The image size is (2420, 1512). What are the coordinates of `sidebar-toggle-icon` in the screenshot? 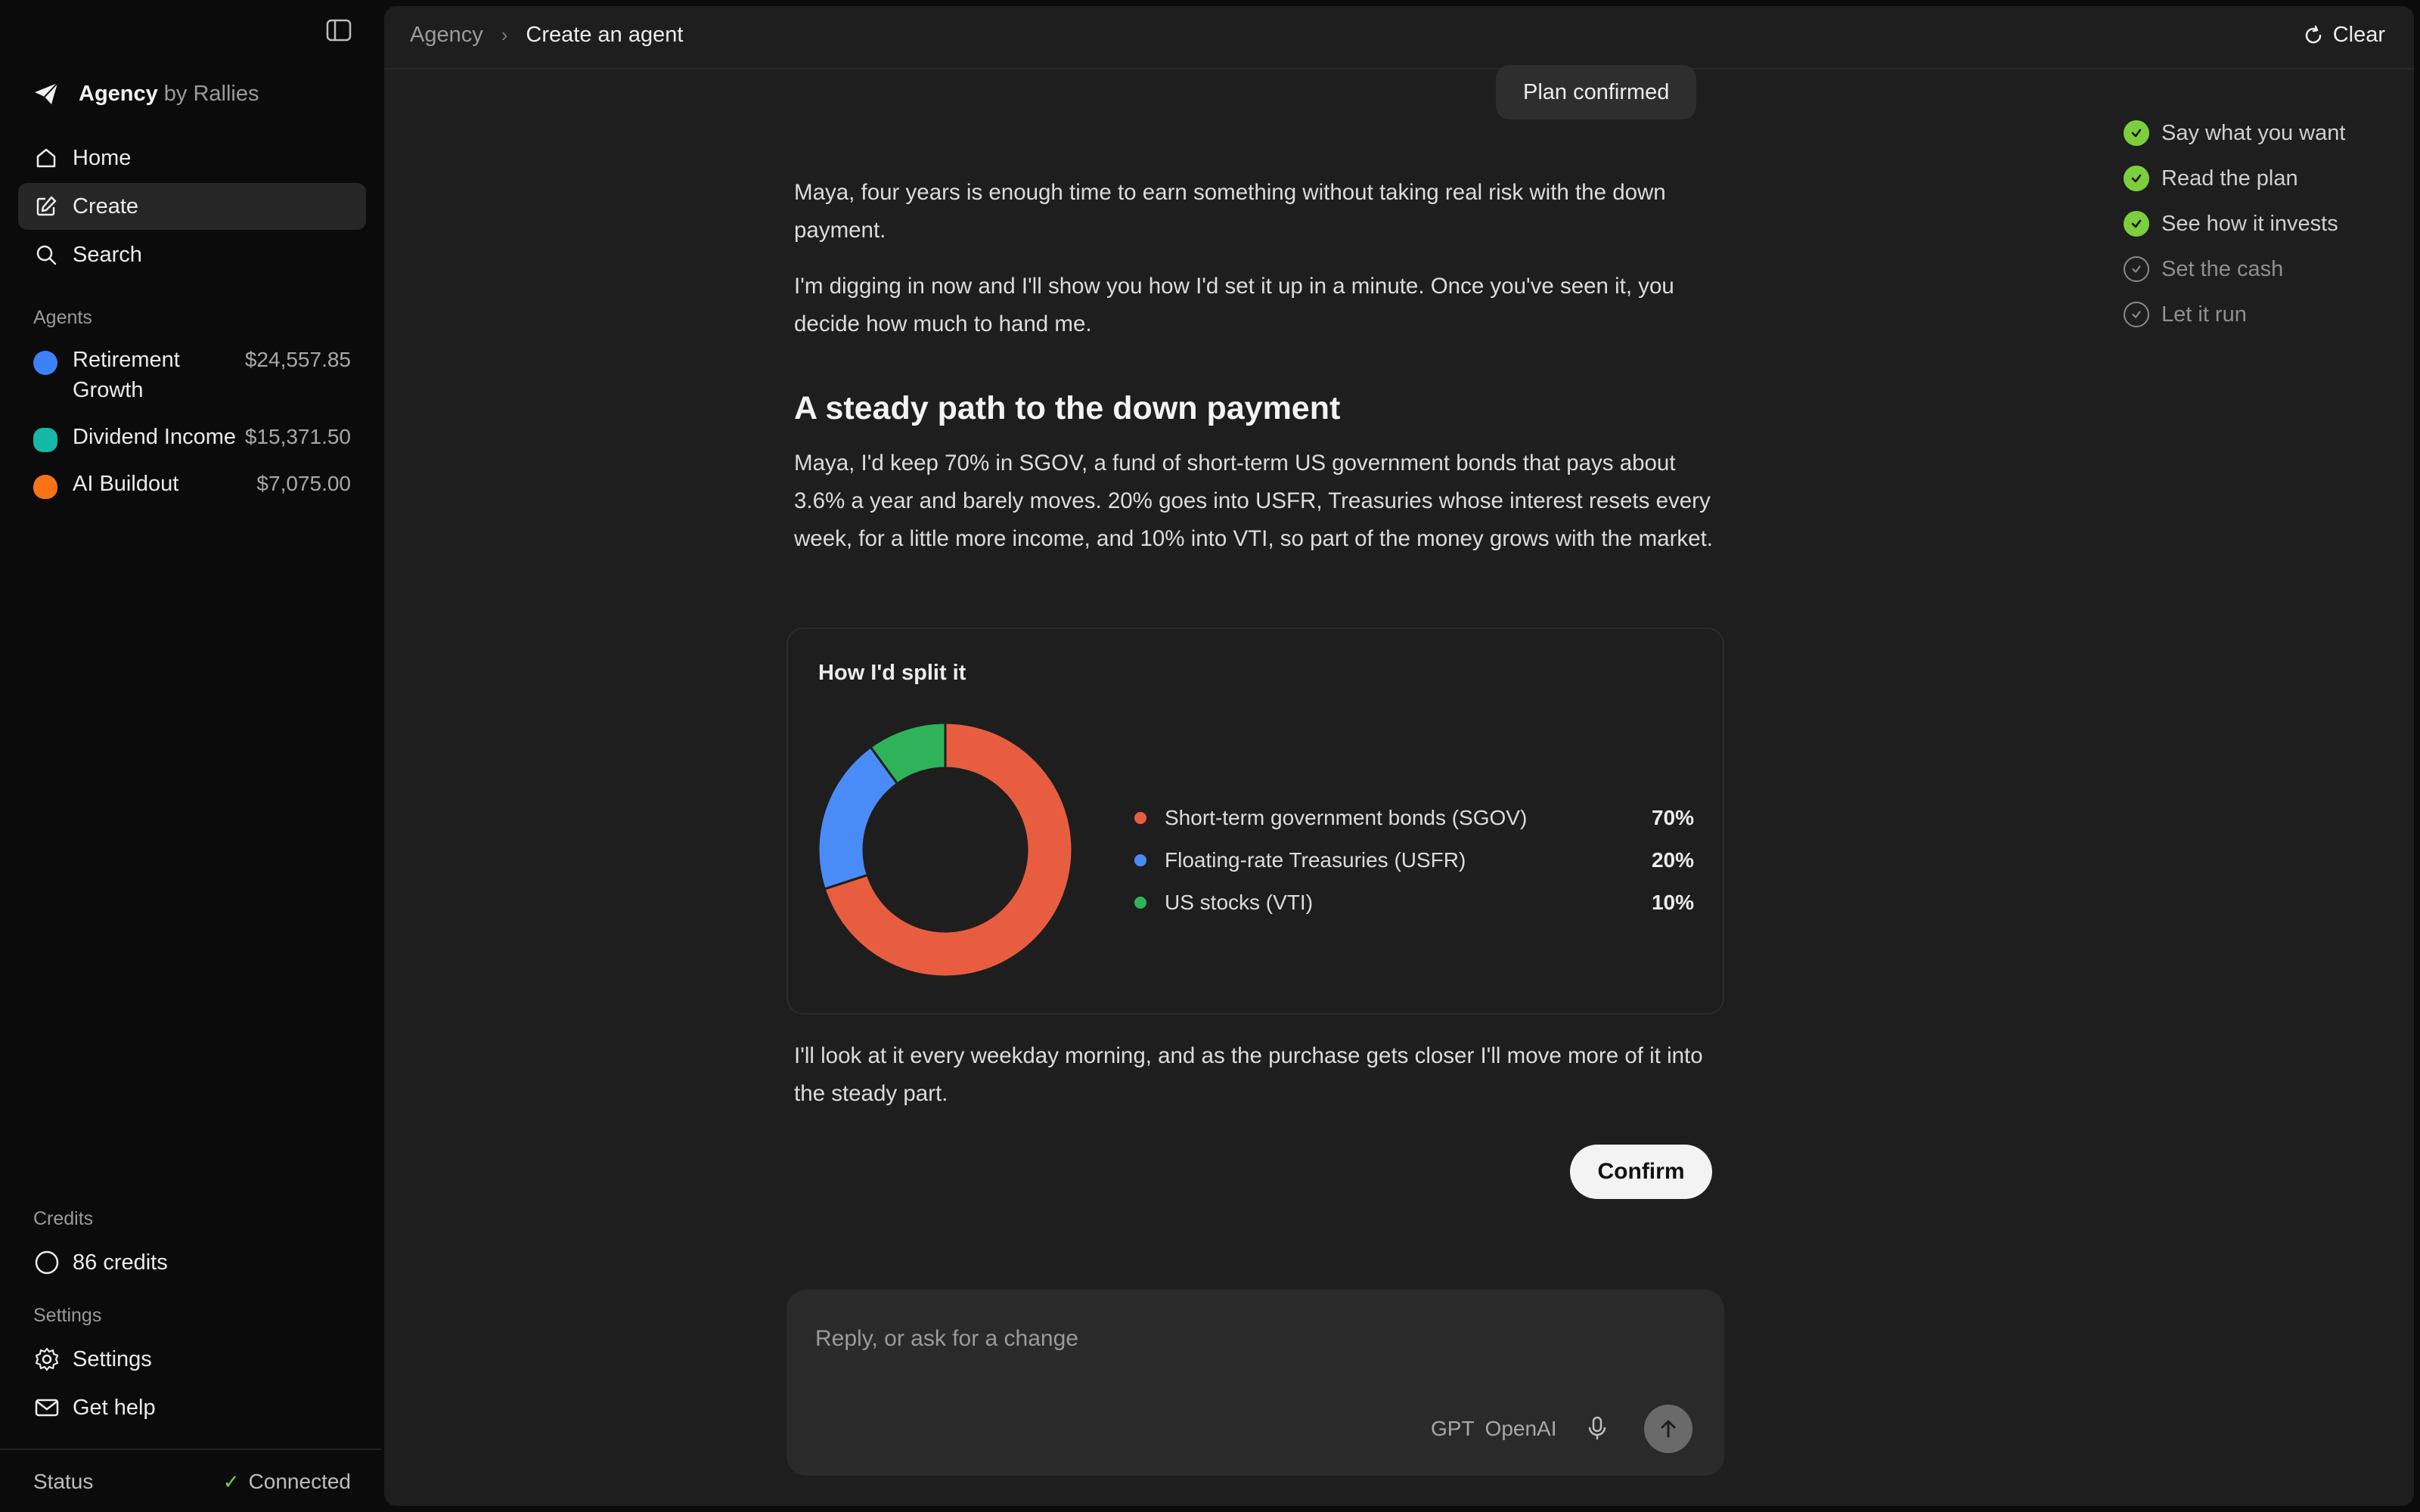 It's located at (339, 30).